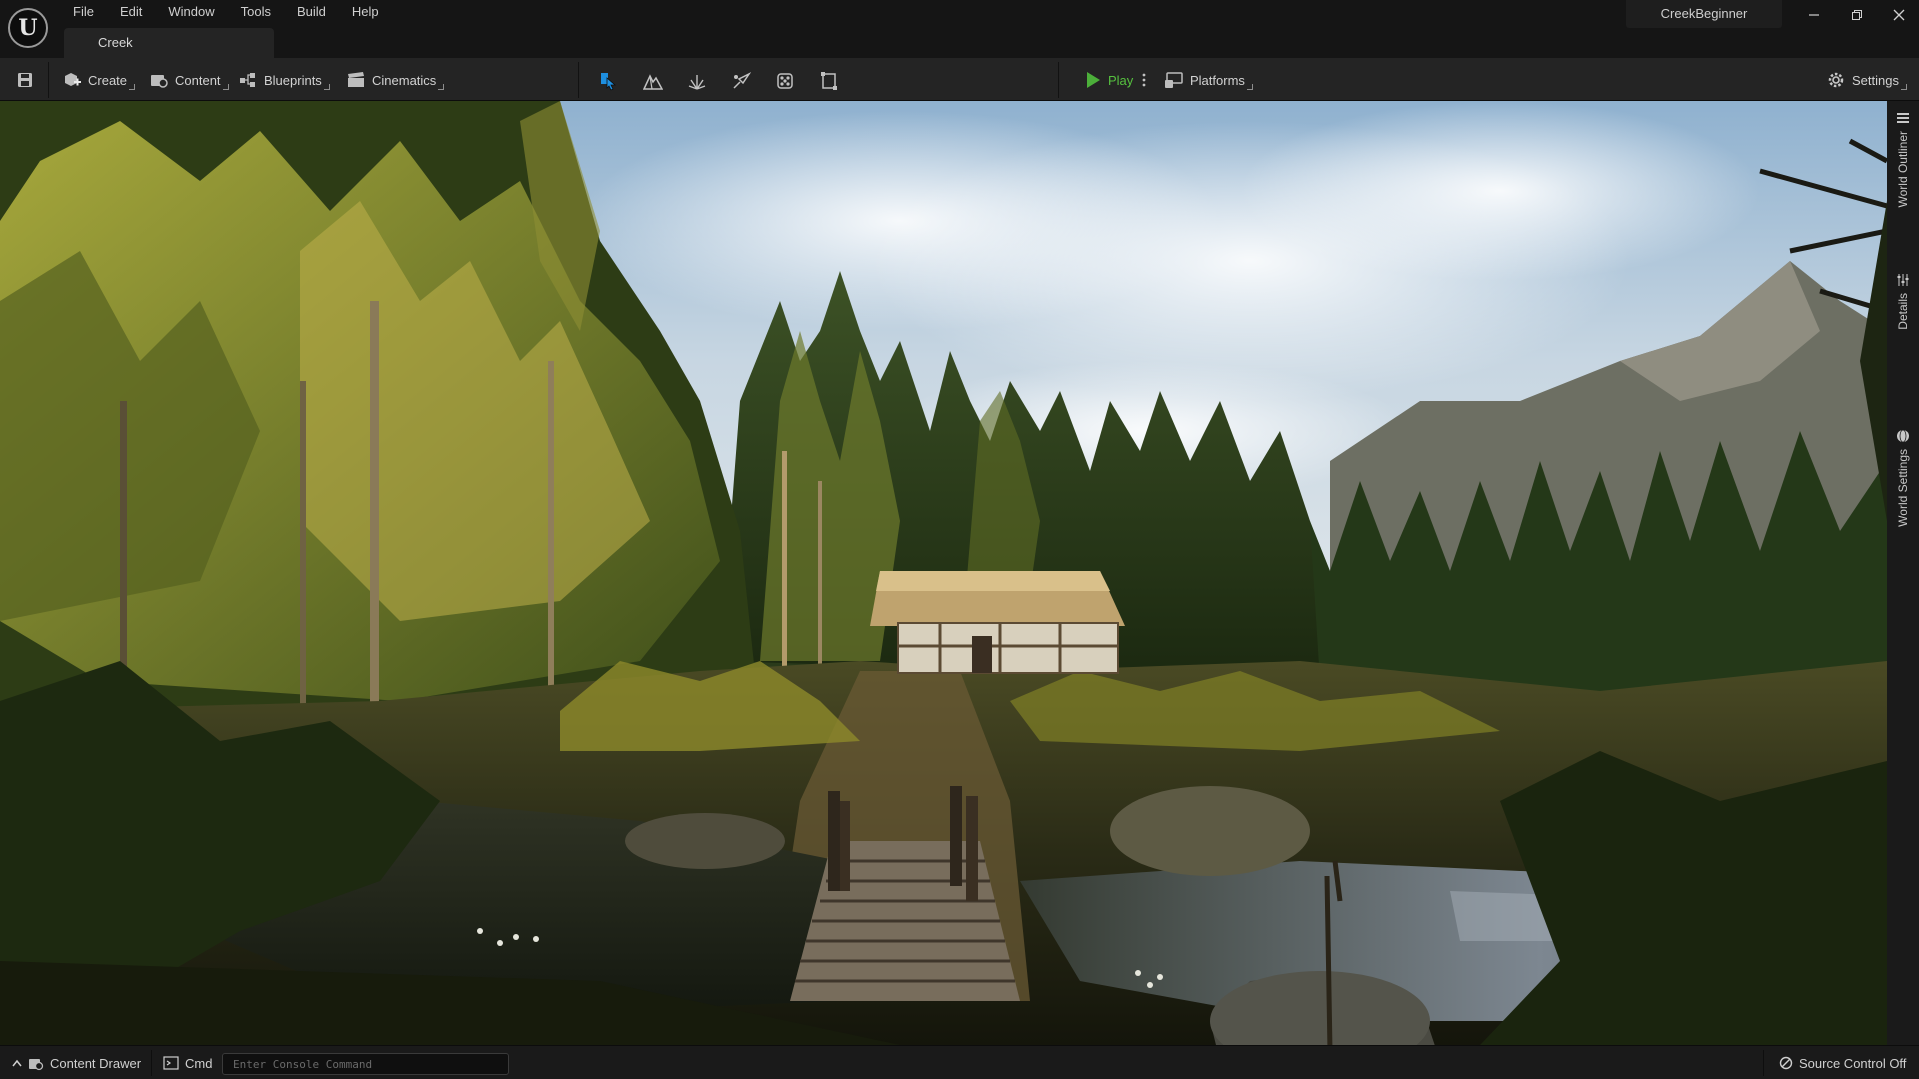 This screenshot has height=1079, width=1919. I want to click on content-button: Content, so click(187, 80).